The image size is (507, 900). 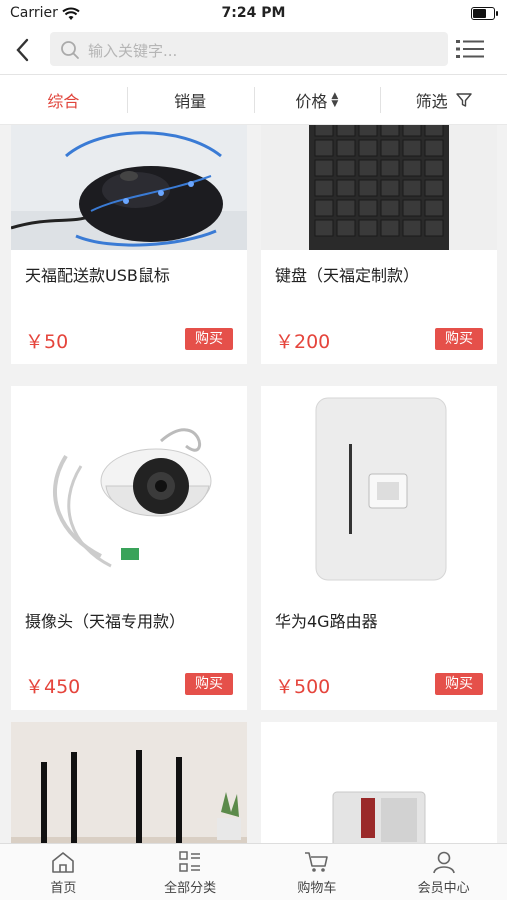 I want to click on filter-tab-sales: 销量, so click(x=190, y=99).